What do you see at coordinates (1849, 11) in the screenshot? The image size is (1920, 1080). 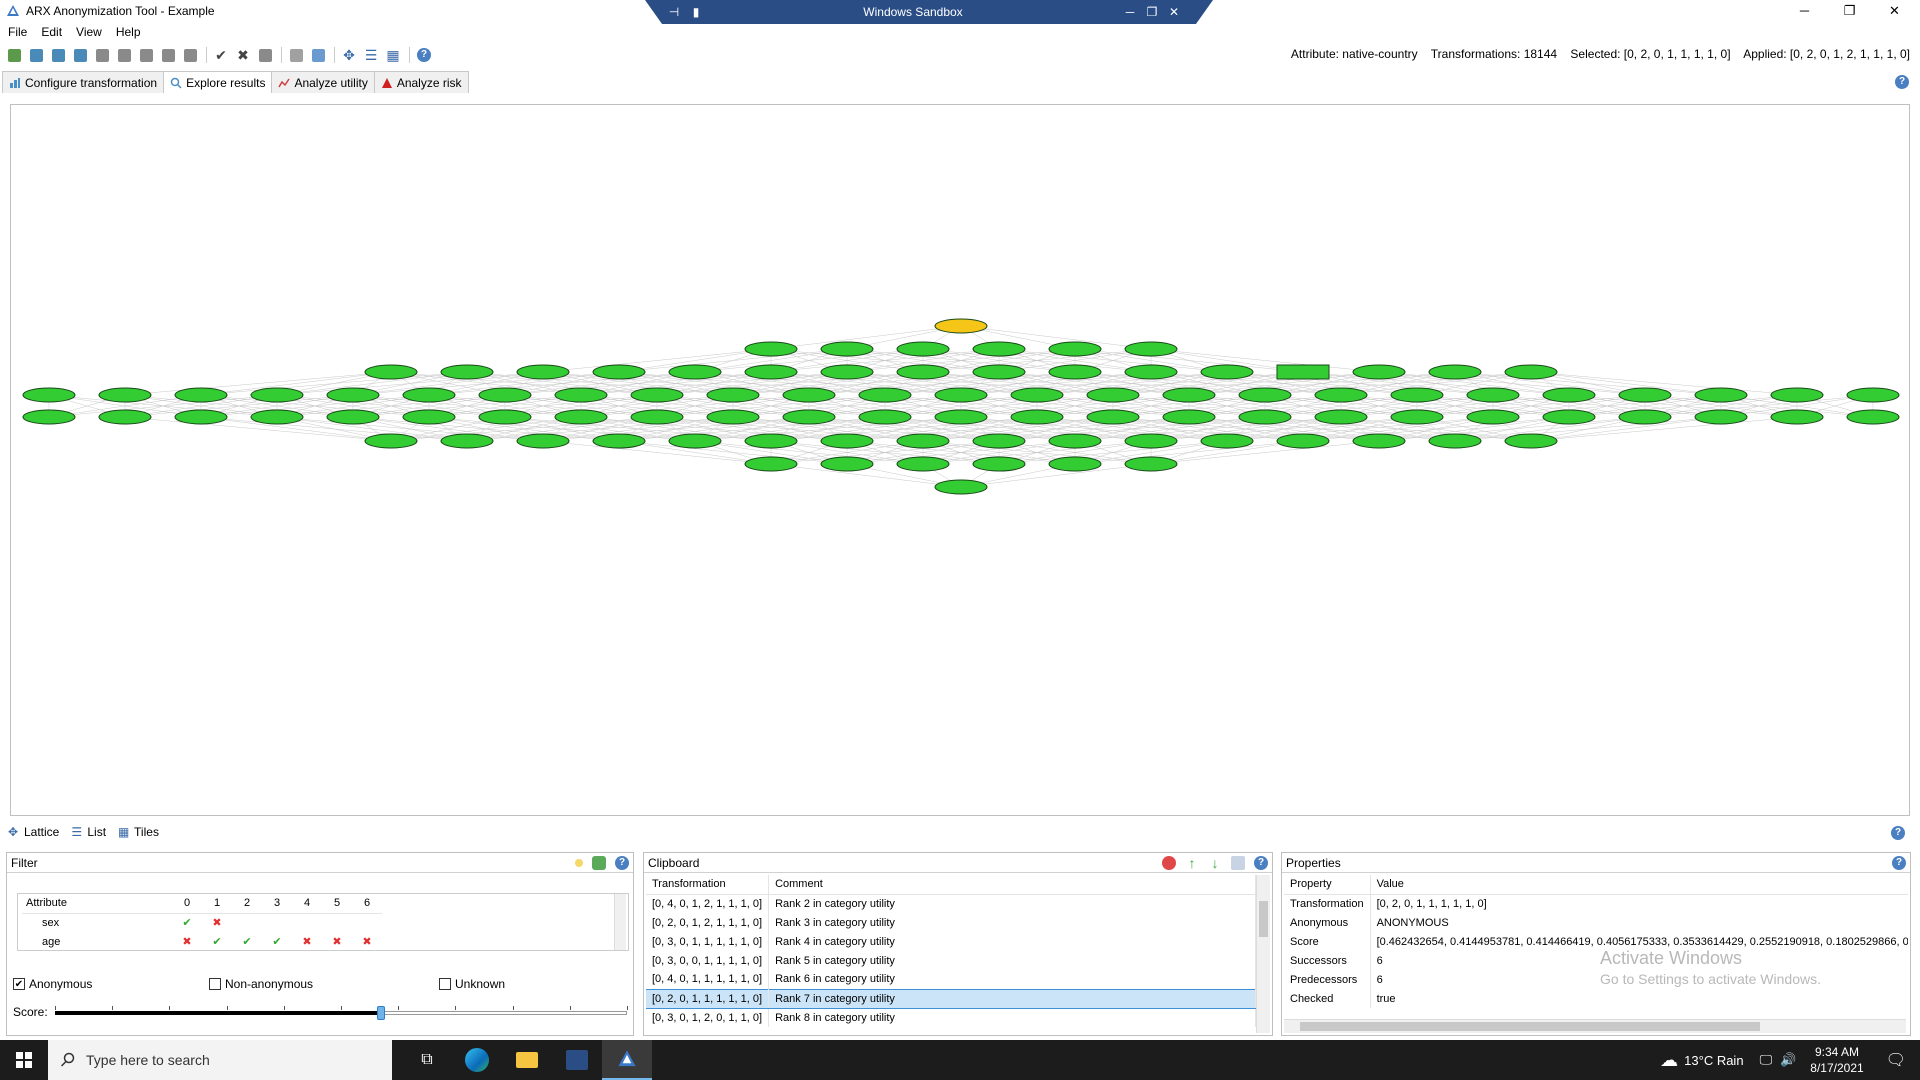 I see `restore-button: ❐` at bounding box center [1849, 11].